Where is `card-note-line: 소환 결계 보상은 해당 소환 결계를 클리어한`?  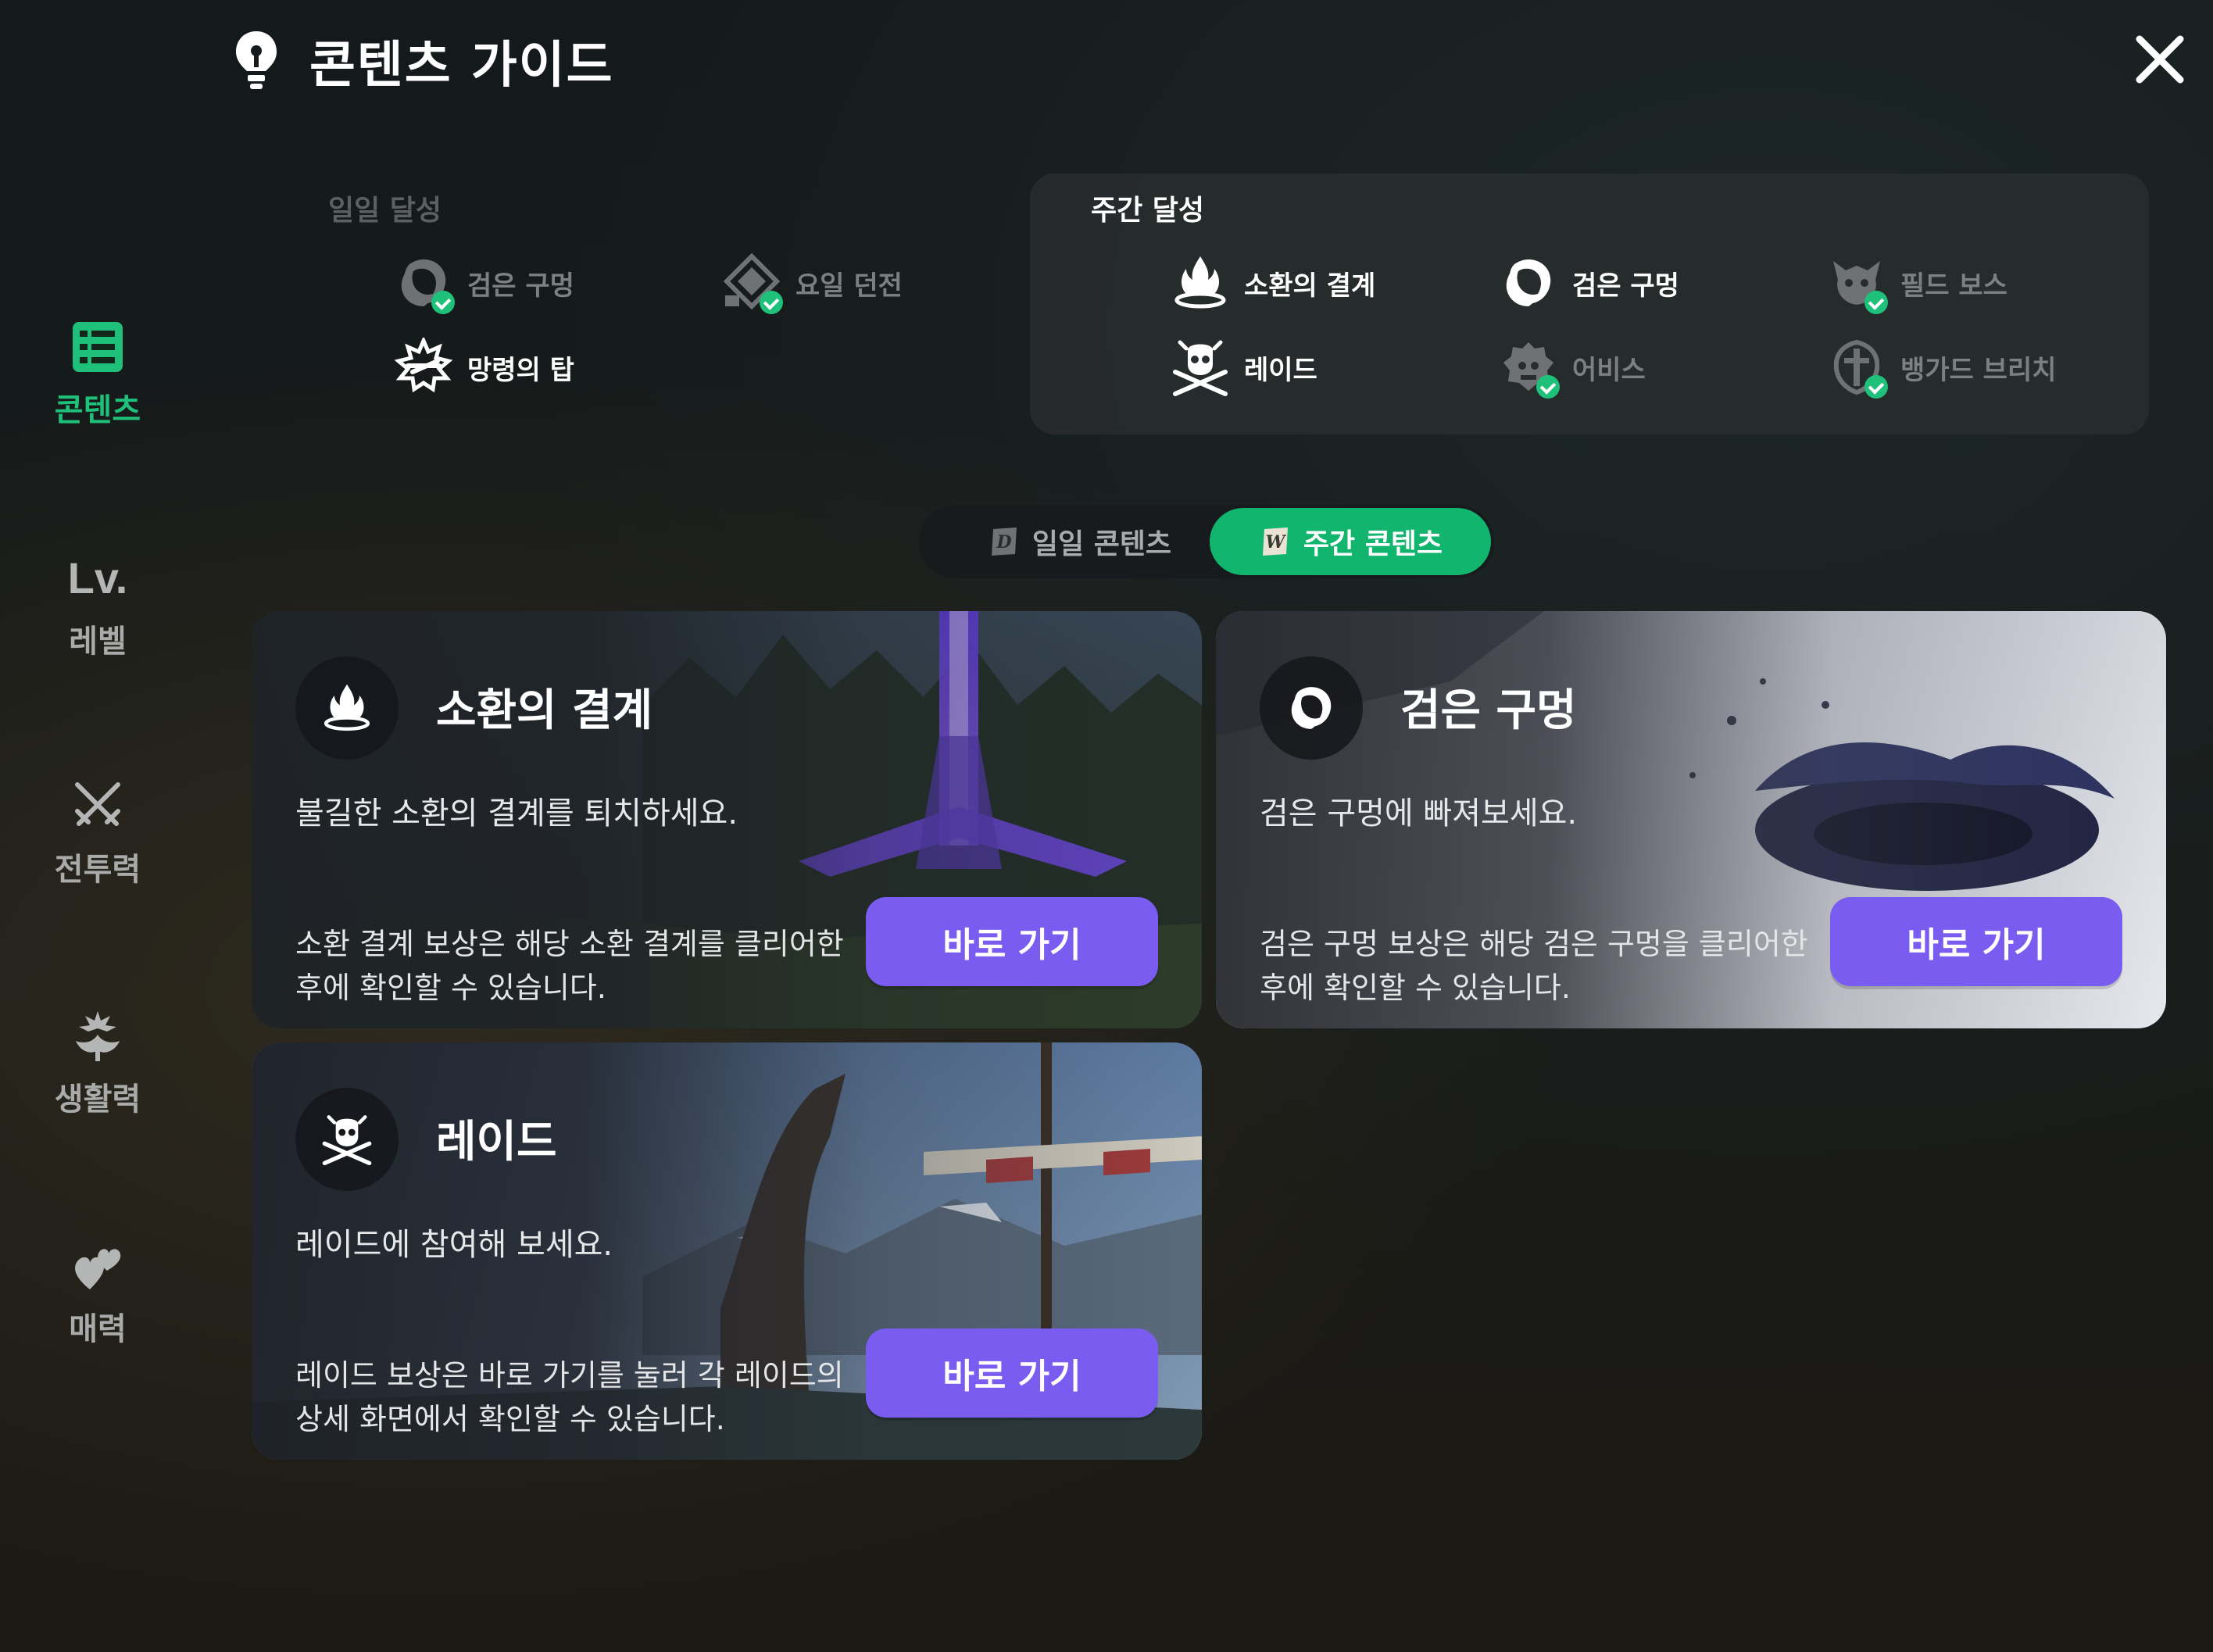 card-note-line: 소환 결계 보상은 해당 소환 결계를 클리어한 is located at coordinates (569, 944).